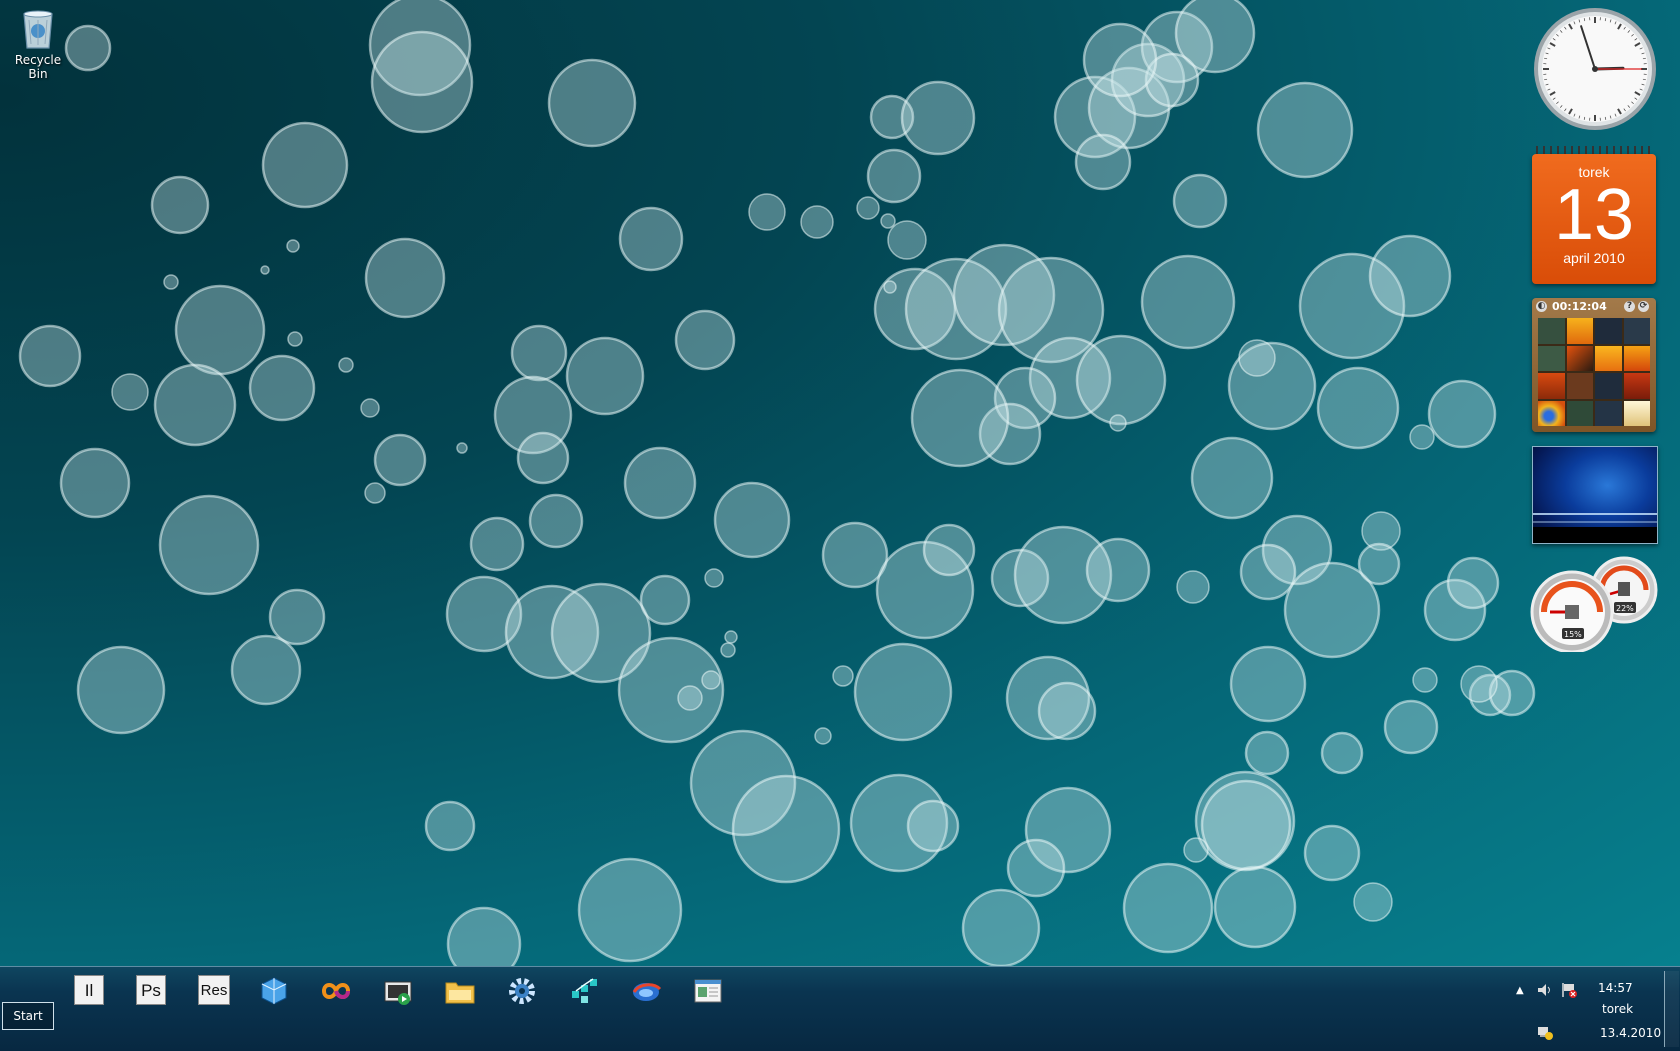  I want to click on tray-clock-date: 13.4.2010, so click(1630, 1033).